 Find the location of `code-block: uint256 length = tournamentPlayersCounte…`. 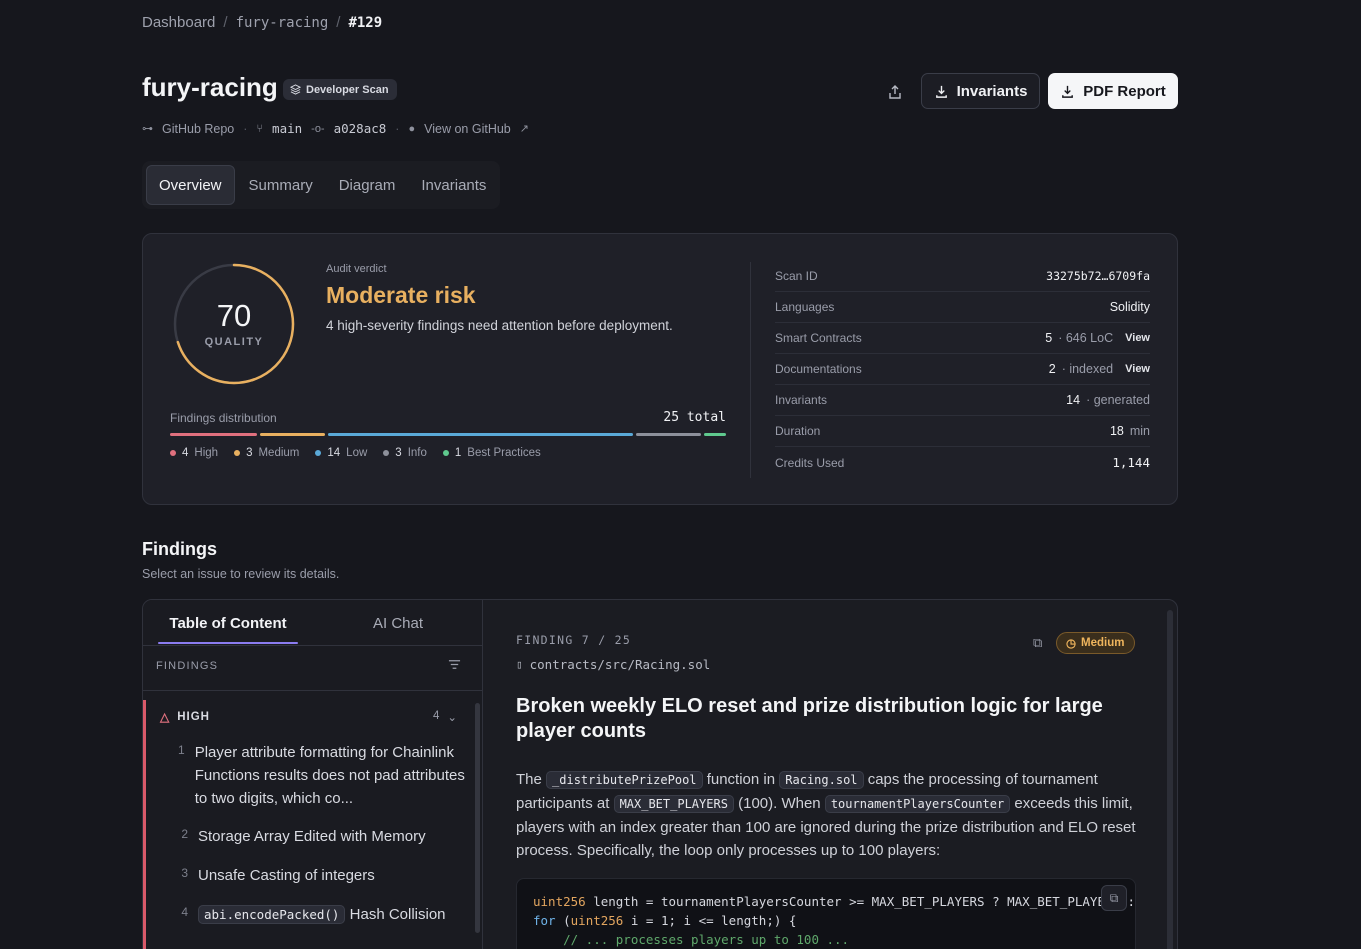

code-block: uint256 length = tournamentPlayersCounte… is located at coordinates (826, 913).